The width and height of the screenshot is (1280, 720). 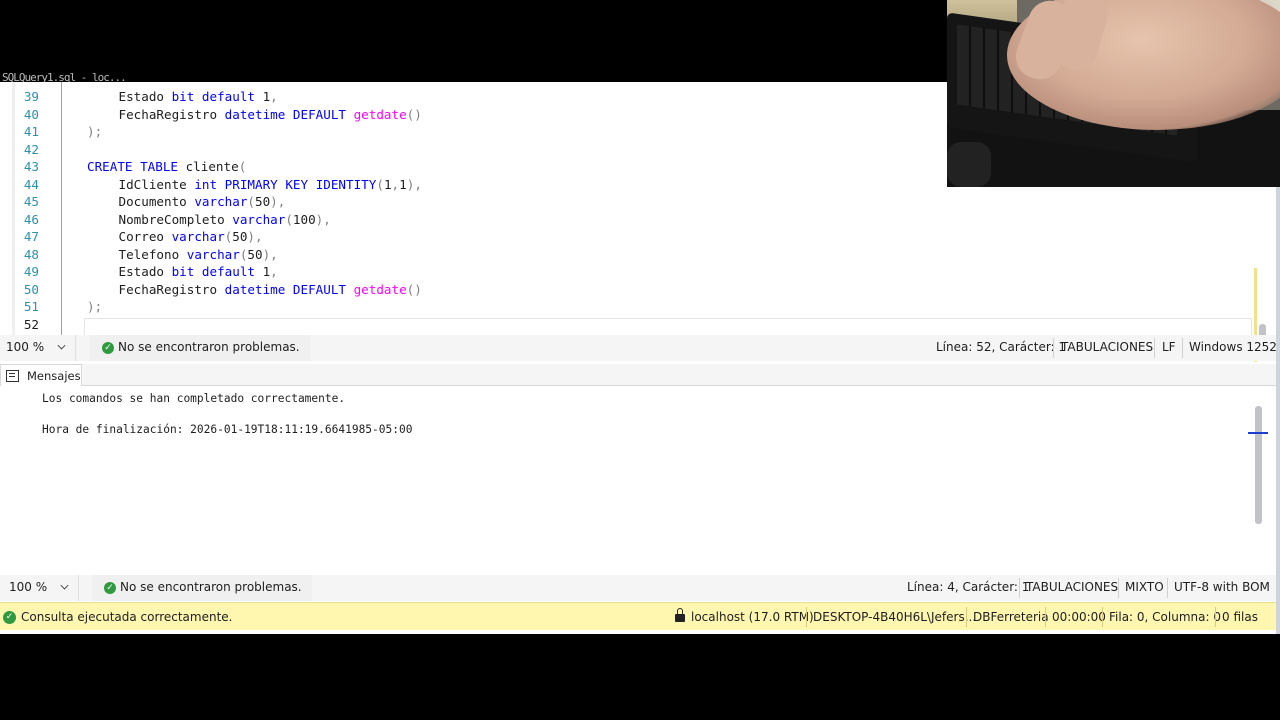 I want to click on code-line: 52, so click(x=625, y=325).